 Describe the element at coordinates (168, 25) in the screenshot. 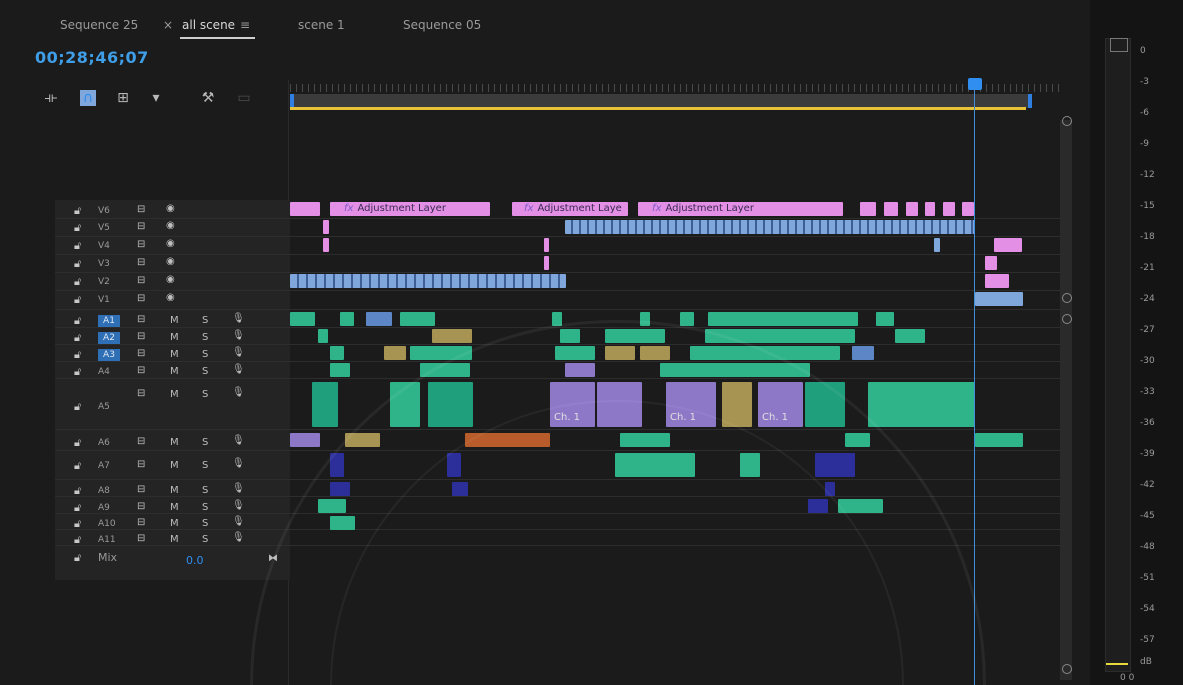

I see `tab-close-icon: ×` at that location.